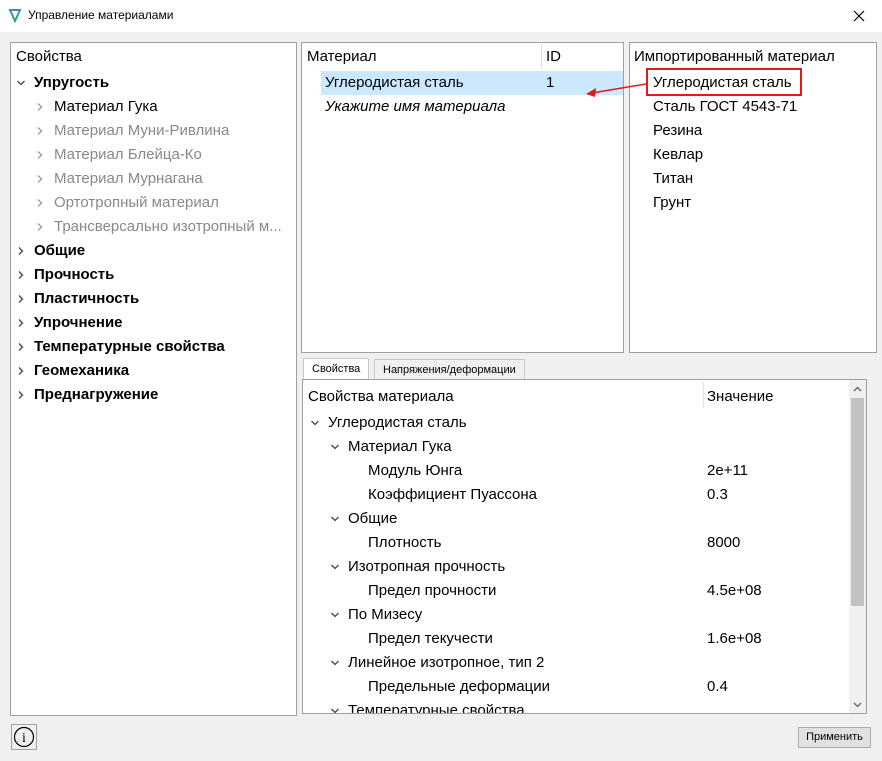  Describe the element at coordinates (576, 706) in the screenshot. I see `property-row: Температурные свойства` at that location.